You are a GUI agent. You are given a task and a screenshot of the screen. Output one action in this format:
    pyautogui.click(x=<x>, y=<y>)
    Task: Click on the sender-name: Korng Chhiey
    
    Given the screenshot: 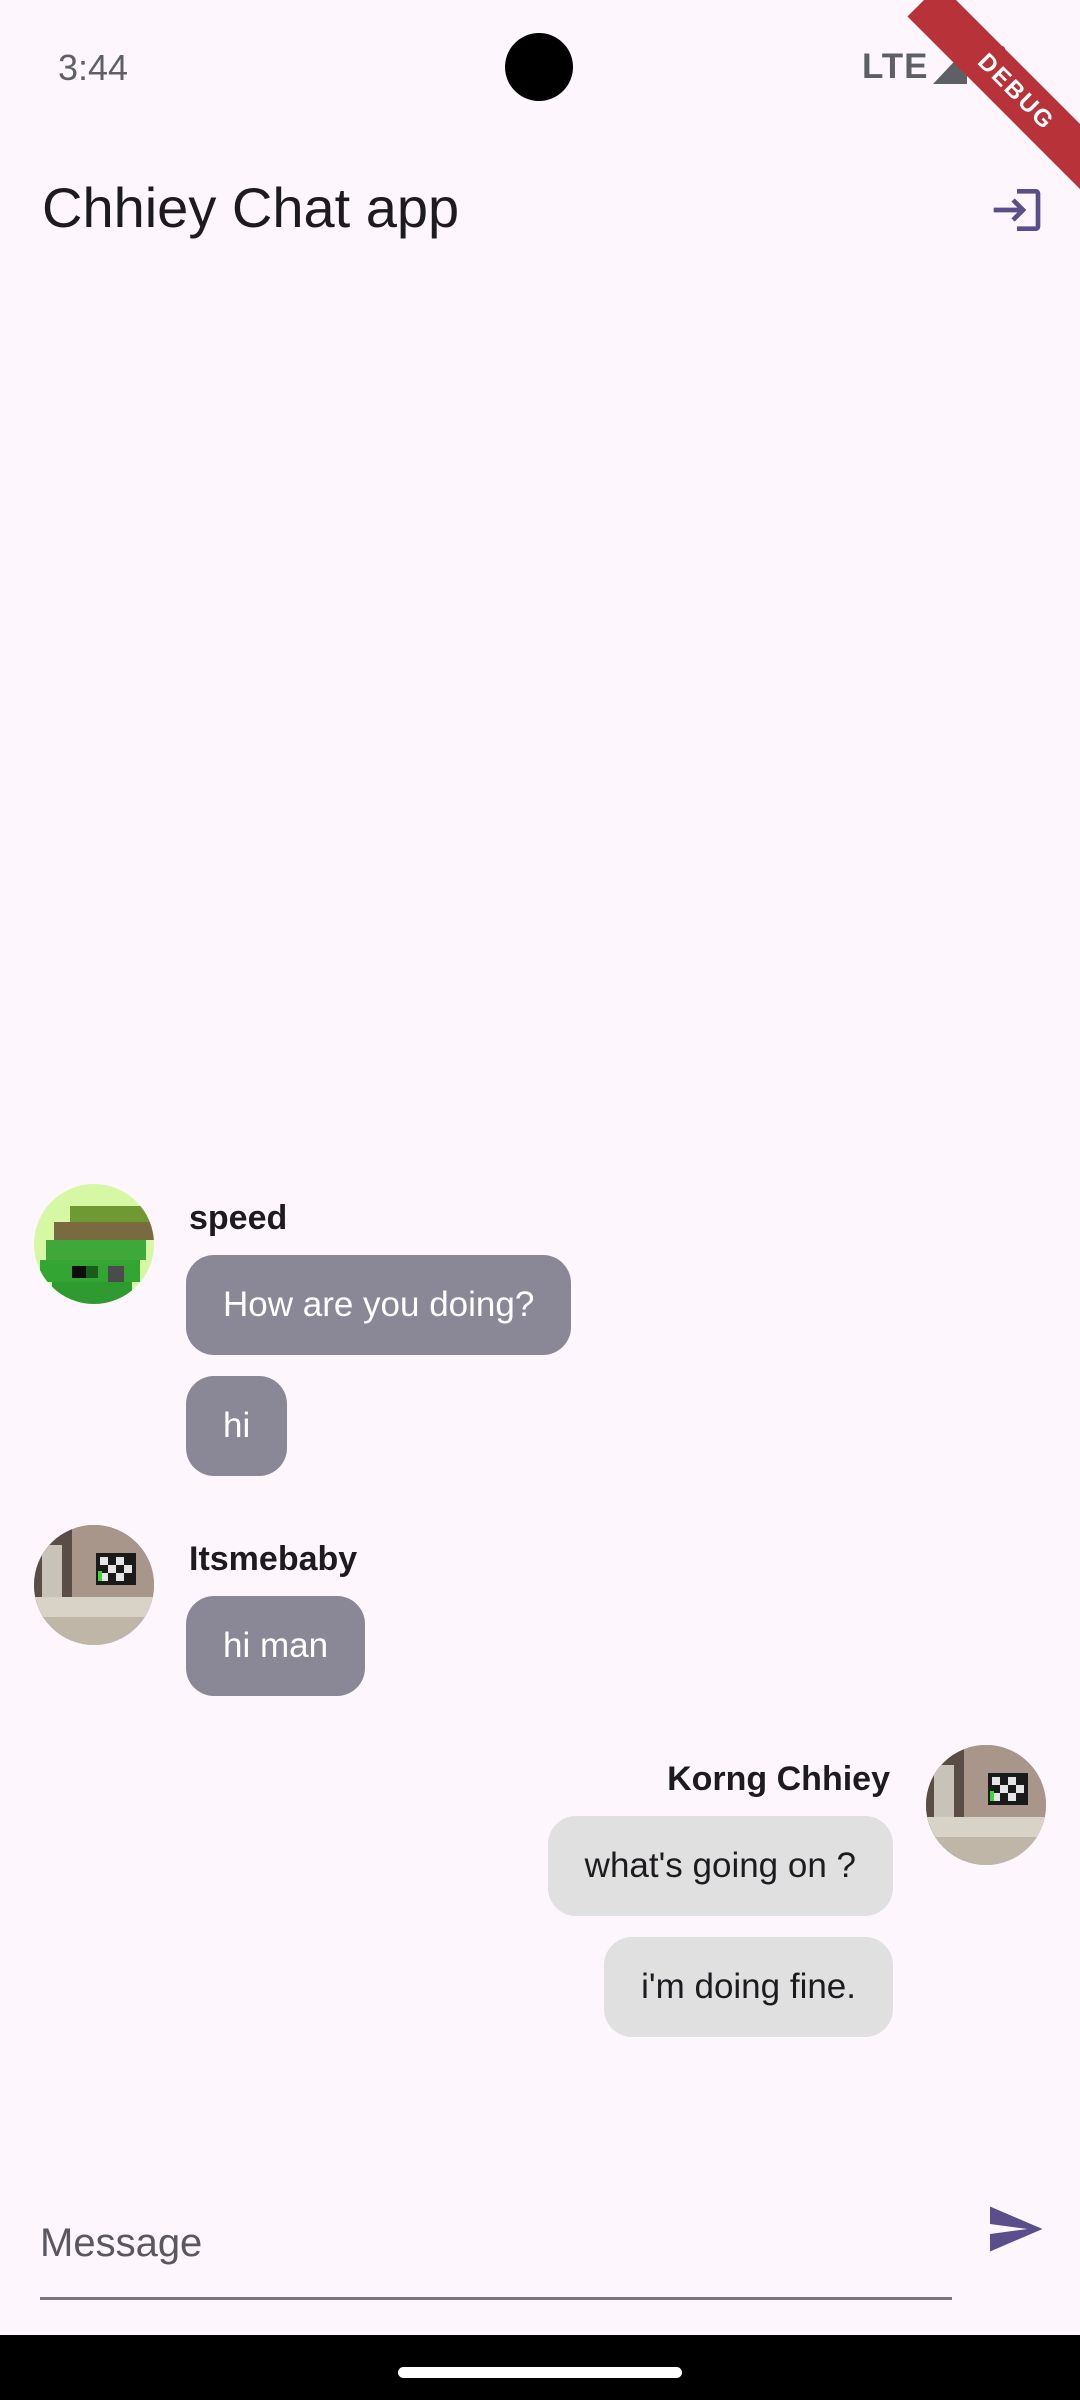 What is the action you would take?
    pyautogui.click(x=778, y=1779)
    